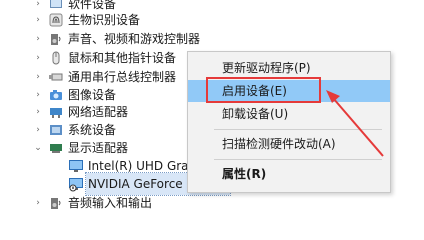 Image resolution: width=424 pixels, height=240 pixels. What do you see at coordinates (266, 68) in the screenshot?
I see `menu-item-label: 更新驱动程序(P)` at bounding box center [266, 68].